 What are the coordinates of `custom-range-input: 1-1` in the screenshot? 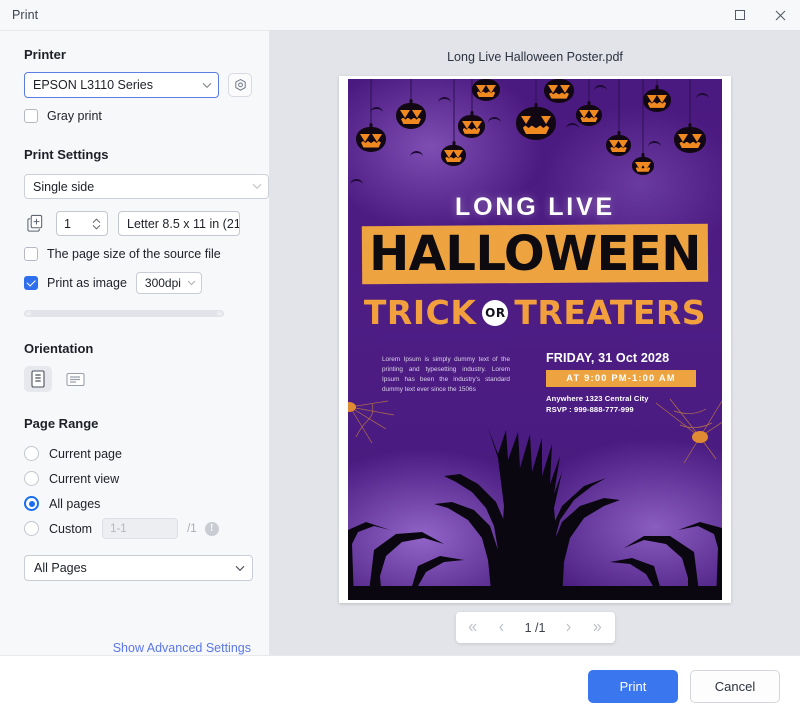 It's located at (140, 528).